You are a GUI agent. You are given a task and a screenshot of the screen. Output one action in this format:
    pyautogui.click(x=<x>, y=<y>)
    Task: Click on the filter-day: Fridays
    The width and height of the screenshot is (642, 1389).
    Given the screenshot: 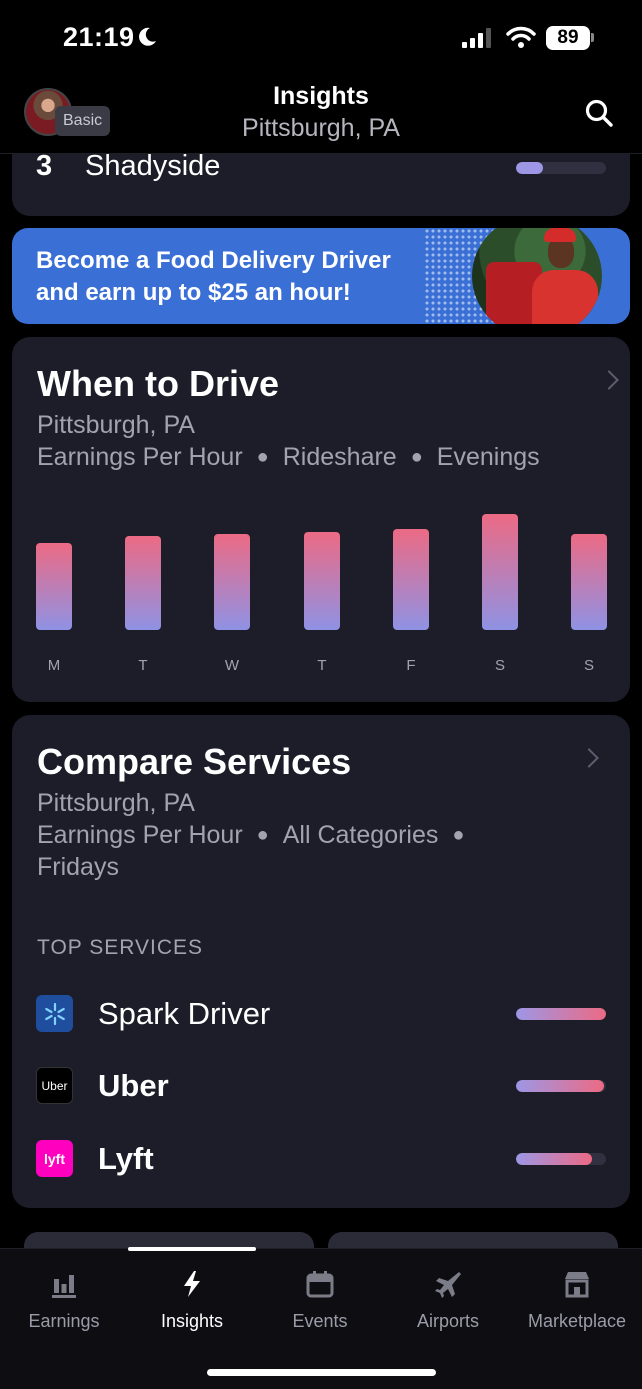 What is the action you would take?
    pyautogui.click(x=78, y=867)
    